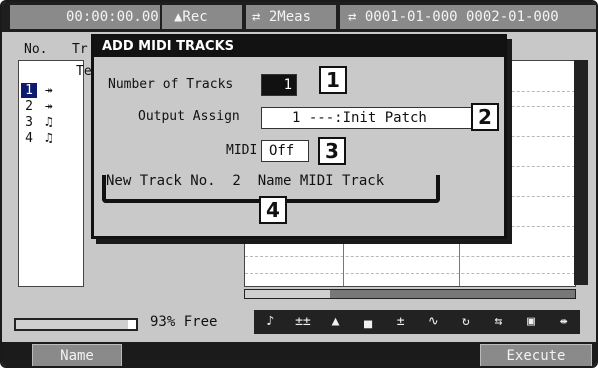 The height and width of the screenshot is (368, 598). What do you see at coordinates (29, 106) in the screenshot?
I see `track-number: 2` at bounding box center [29, 106].